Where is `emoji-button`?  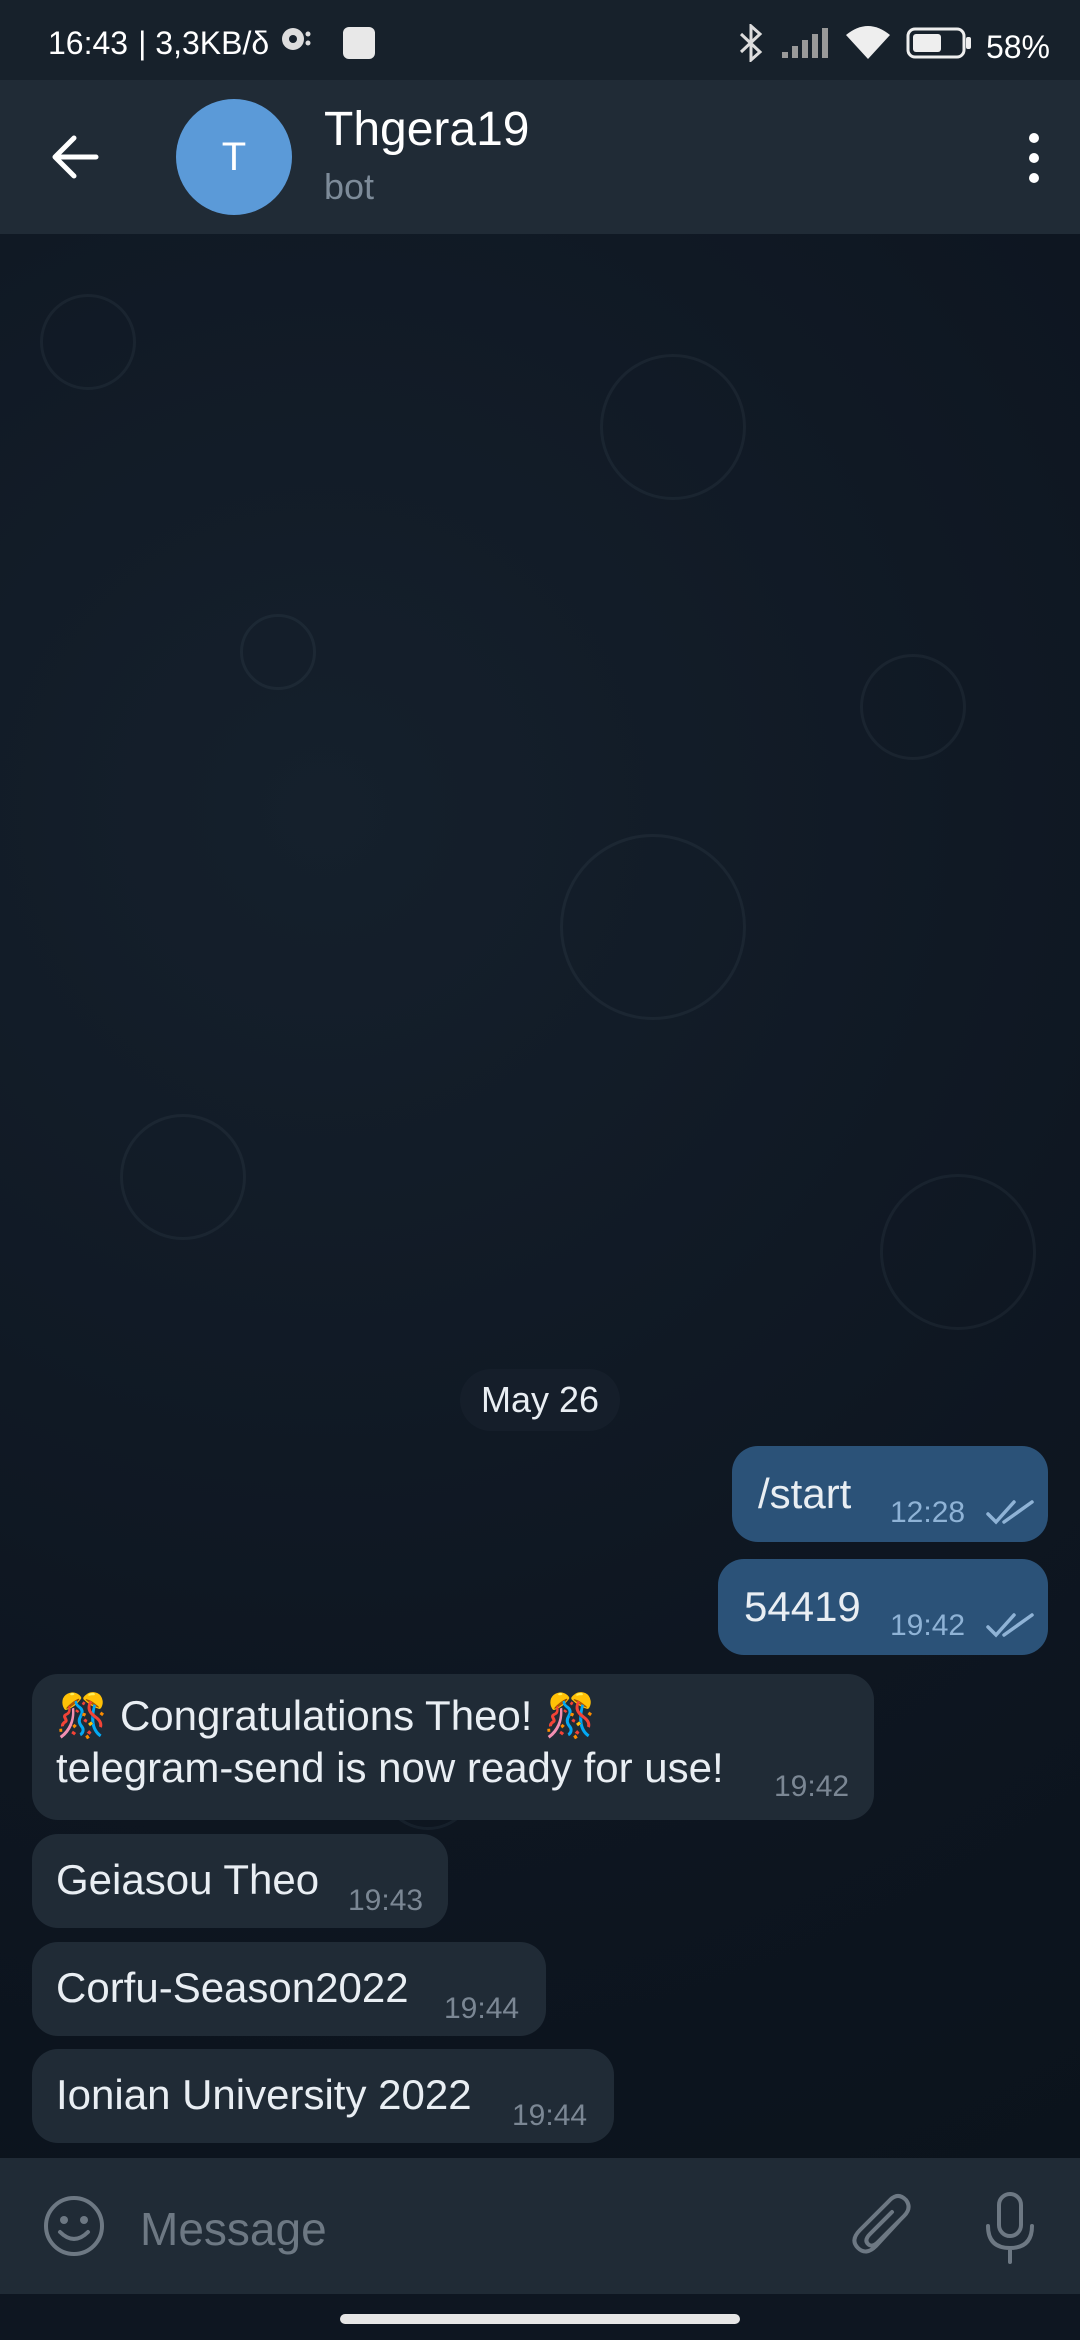 emoji-button is located at coordinates (74, 2226).